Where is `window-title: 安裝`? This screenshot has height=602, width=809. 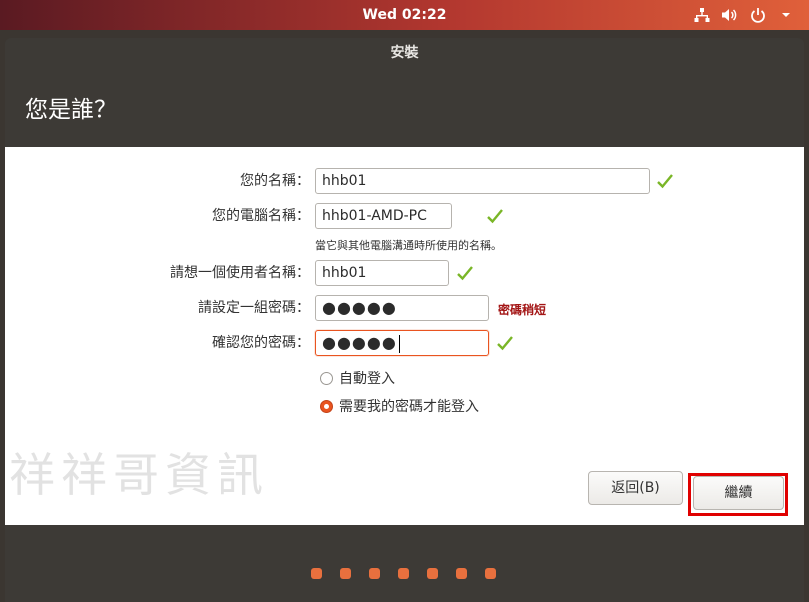 window-title: 安裝 is located at coordinates (404, 53).